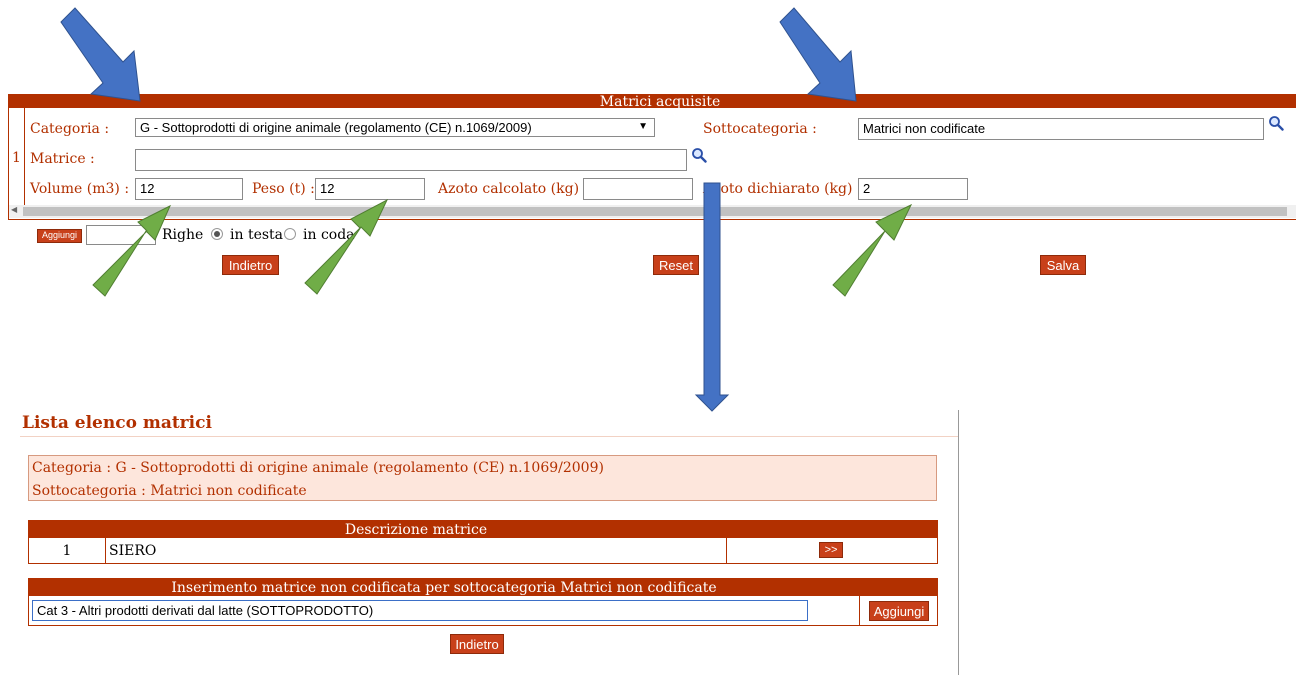  What do you see at coordinates (283, 189) in the screenshot?
I see `peso-label: Peso (t) :` at bounding box center [283, 189].